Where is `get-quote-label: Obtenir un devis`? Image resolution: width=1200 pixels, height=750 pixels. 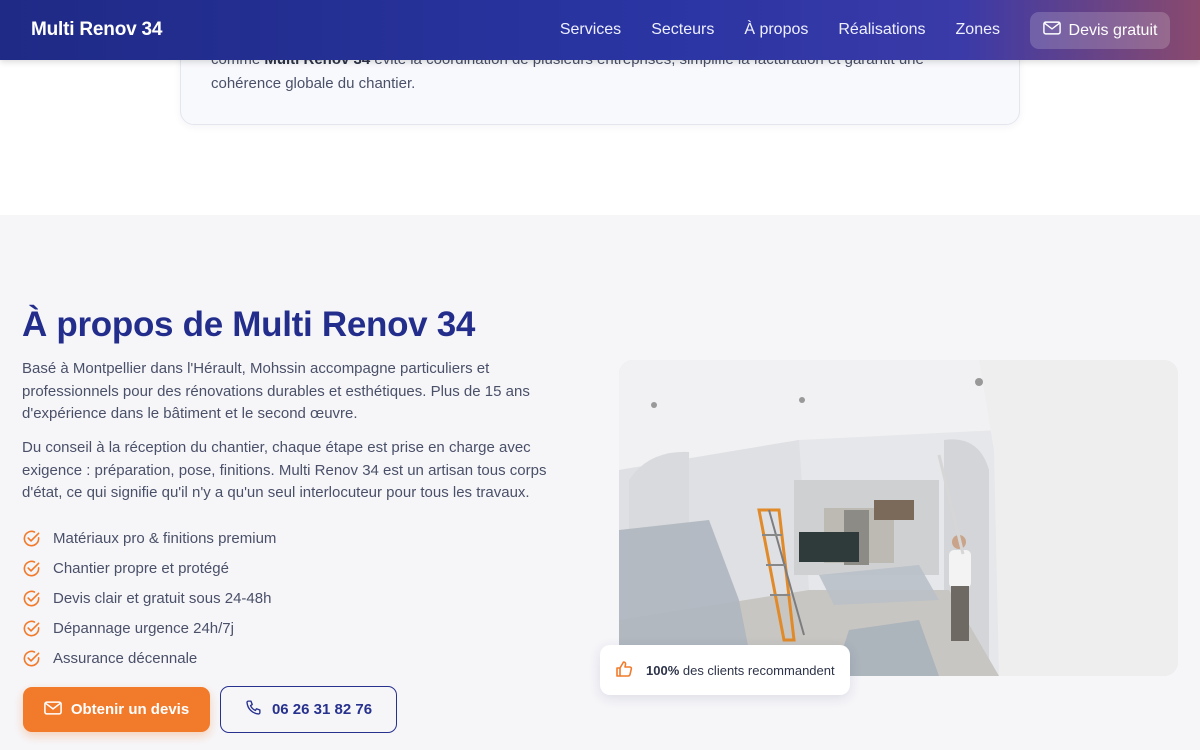 get-quote-label: Obtenir un devis is located at coordinates (130, 709).